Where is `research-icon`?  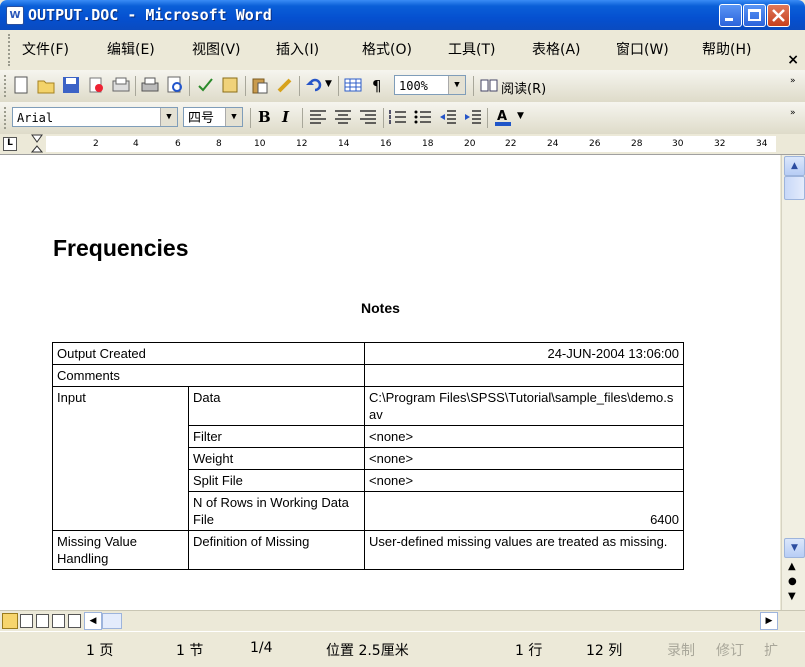
research-icon is located at coordinates (230, 85).